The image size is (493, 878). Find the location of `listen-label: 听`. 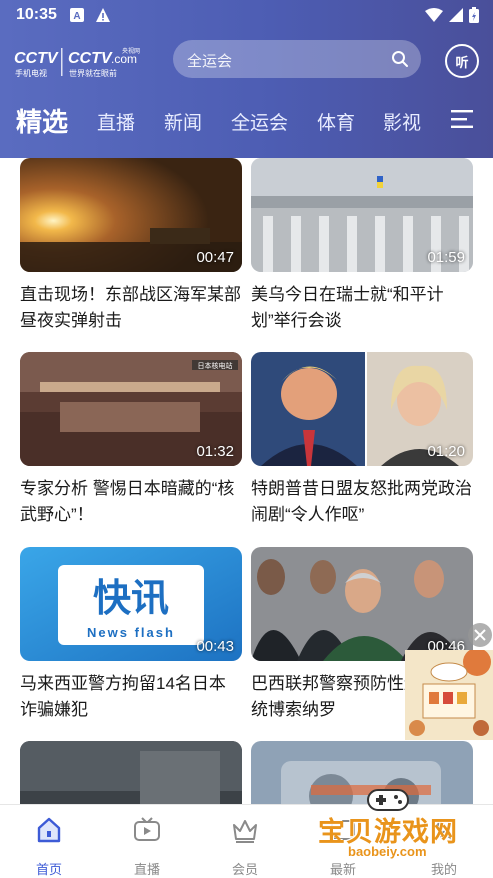

listen-label: 听 is located at coordinates (462, 62).